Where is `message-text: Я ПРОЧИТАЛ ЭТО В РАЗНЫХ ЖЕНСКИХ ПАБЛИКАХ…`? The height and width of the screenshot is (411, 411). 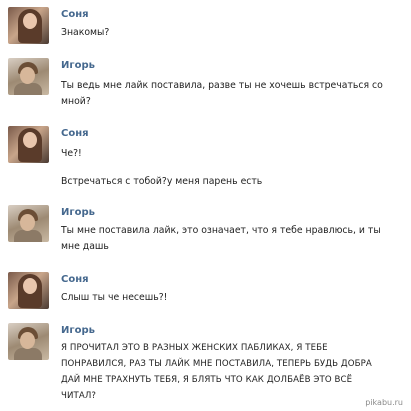 message-text: Я ПРОЧИТАЛ ЭТО В РАЗНЫХ ЖЕНСКИХ ПАБЛИКАХ… is located at coordinates (216, 372).